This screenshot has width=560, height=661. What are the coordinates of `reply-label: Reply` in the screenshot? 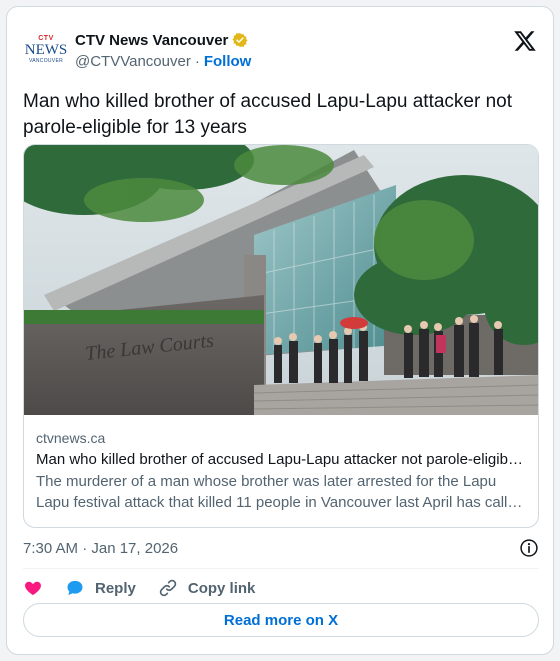 It's located at (115, 588).